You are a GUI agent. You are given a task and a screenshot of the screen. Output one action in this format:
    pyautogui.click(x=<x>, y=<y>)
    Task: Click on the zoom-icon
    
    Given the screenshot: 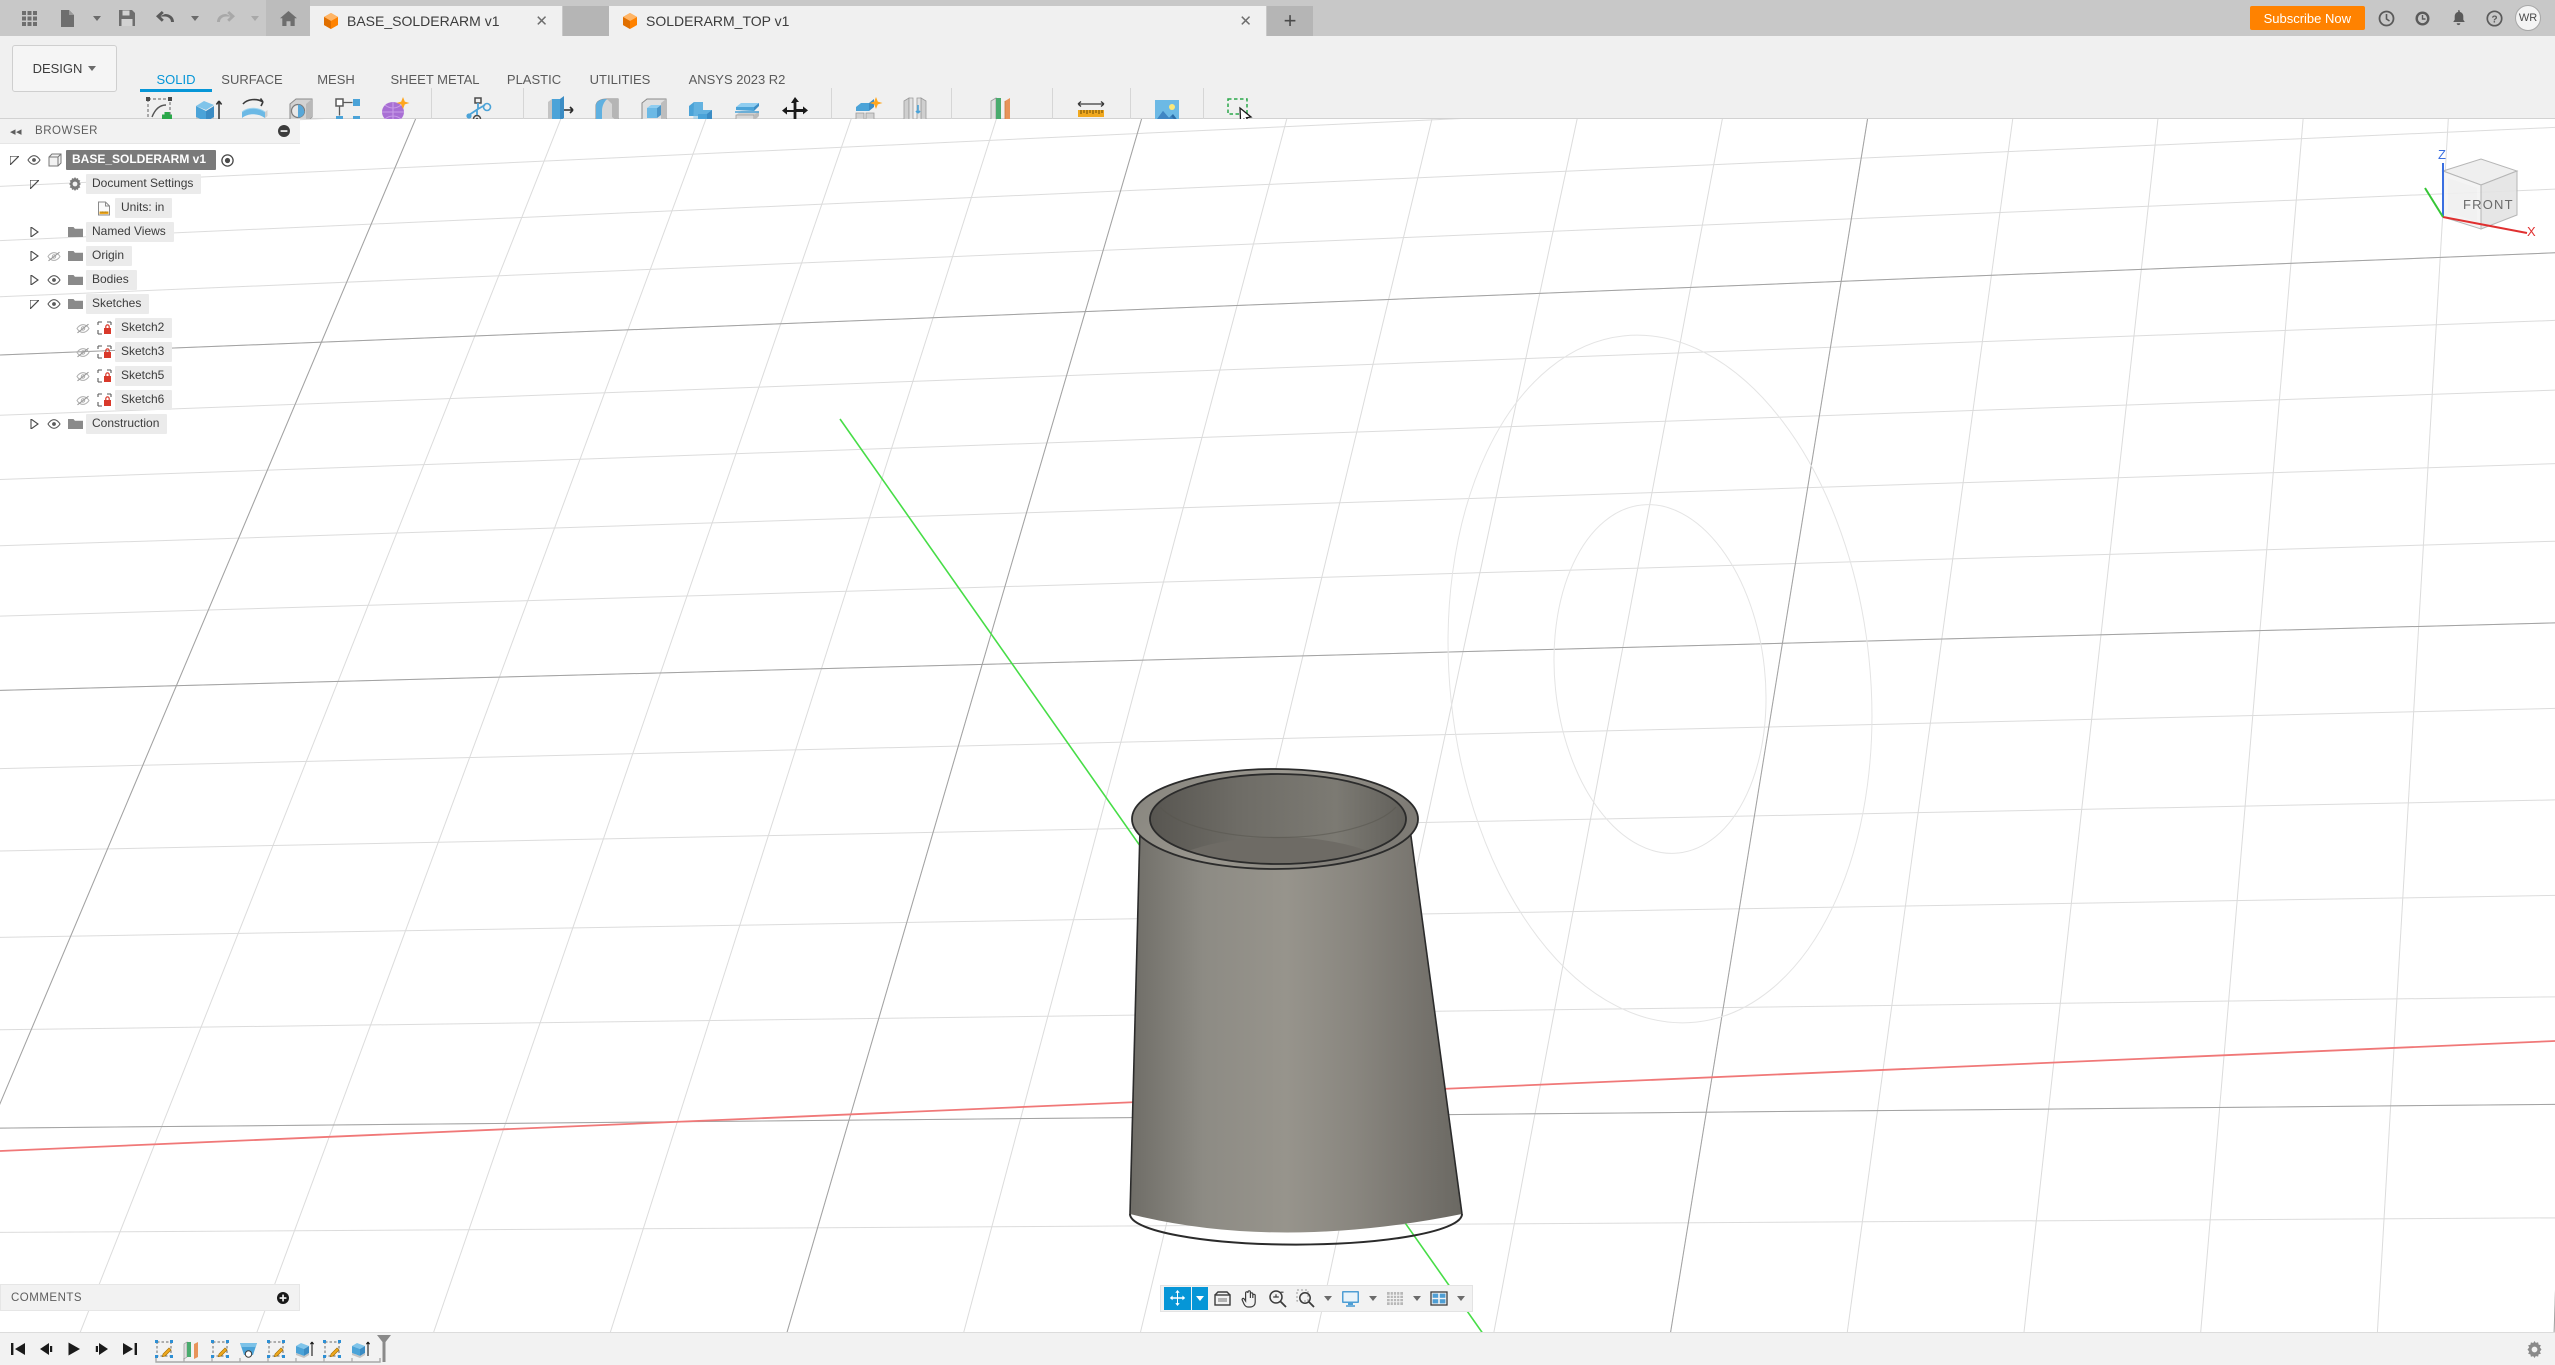 What is the action you would take?
    pyautogui.click(x=1277, y=1298)
    